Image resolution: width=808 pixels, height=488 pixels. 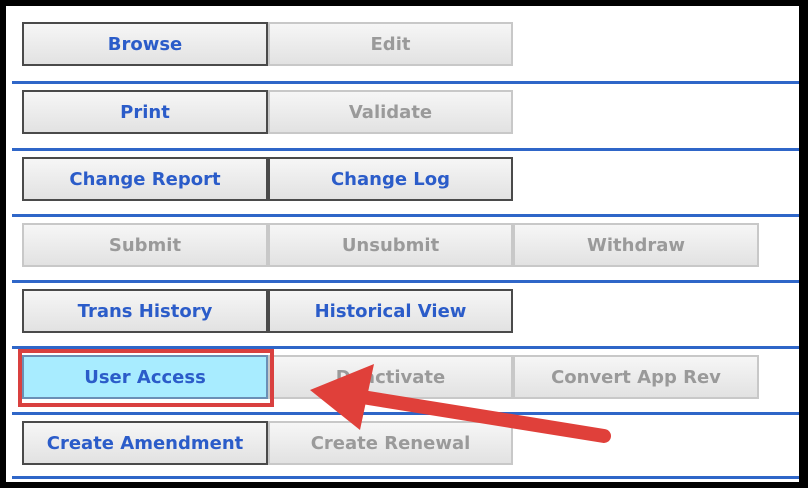 What do you see at coordinates (390, 112) in the screenshot?
I see `validate-button: Validate` at bounding box center [390, 112].